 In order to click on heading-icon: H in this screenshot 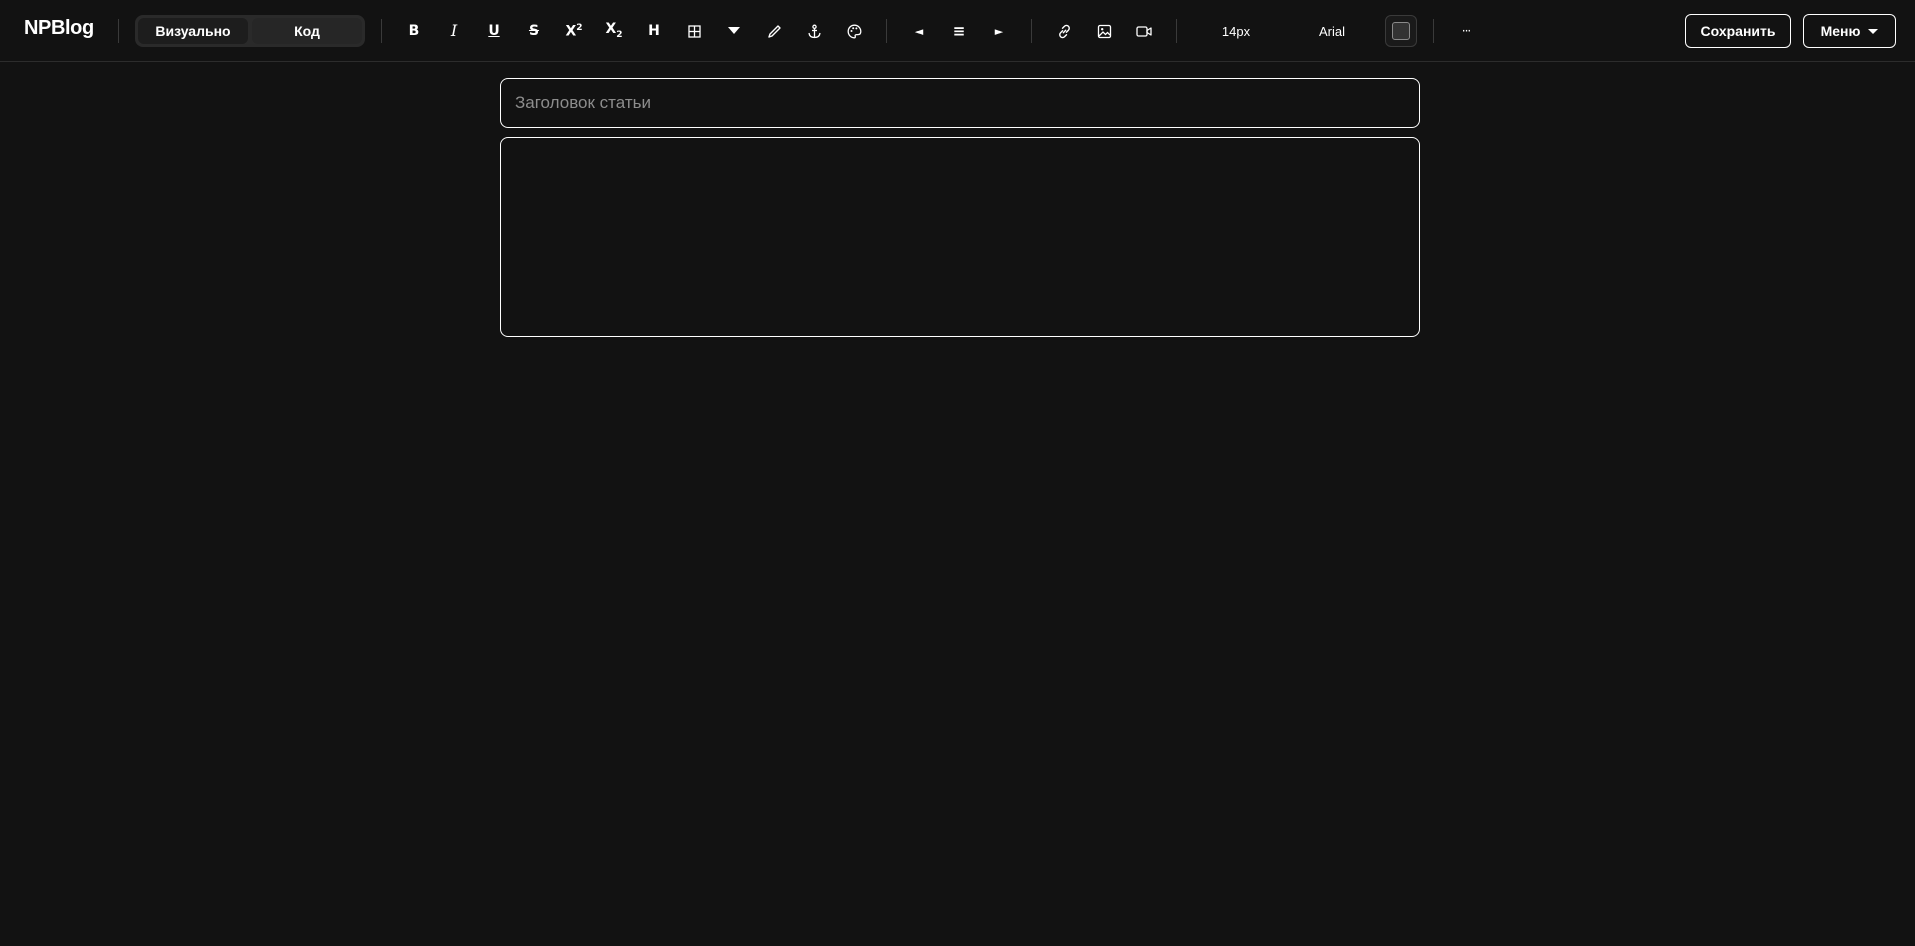, I will do `click(654, 31)`.